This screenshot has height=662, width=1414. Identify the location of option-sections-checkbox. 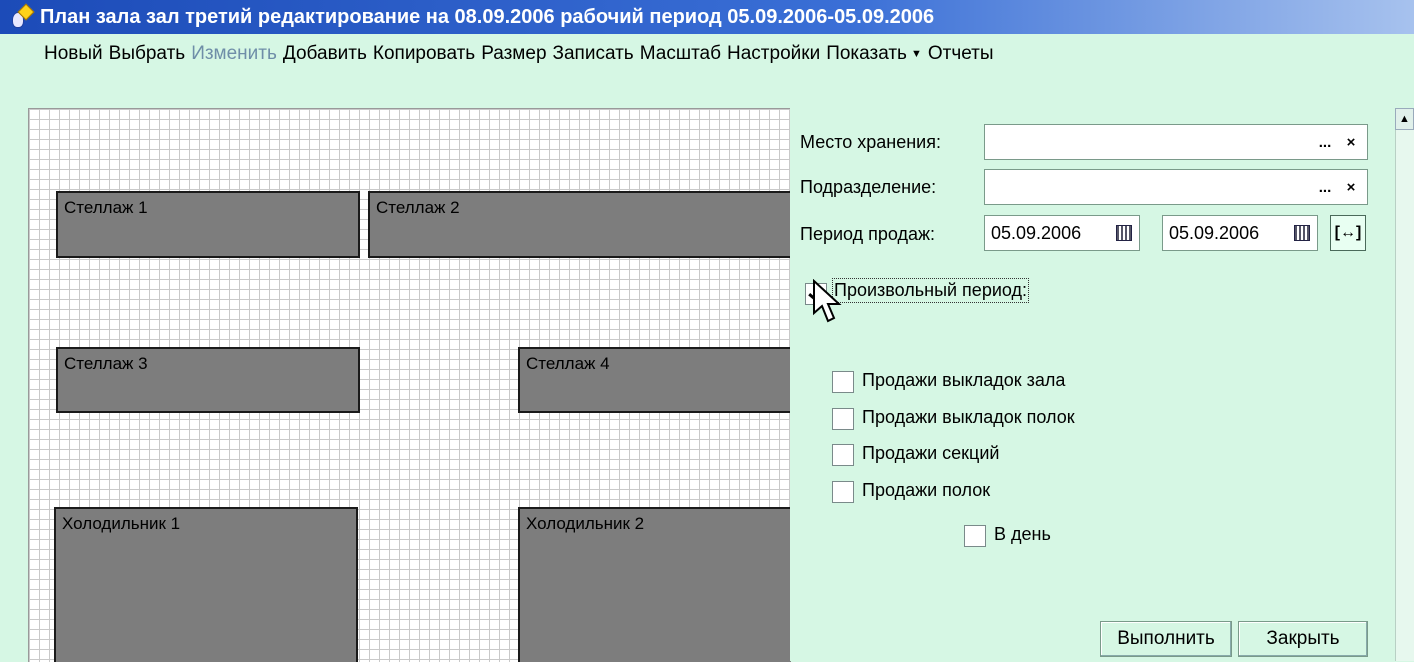
(843, 455).